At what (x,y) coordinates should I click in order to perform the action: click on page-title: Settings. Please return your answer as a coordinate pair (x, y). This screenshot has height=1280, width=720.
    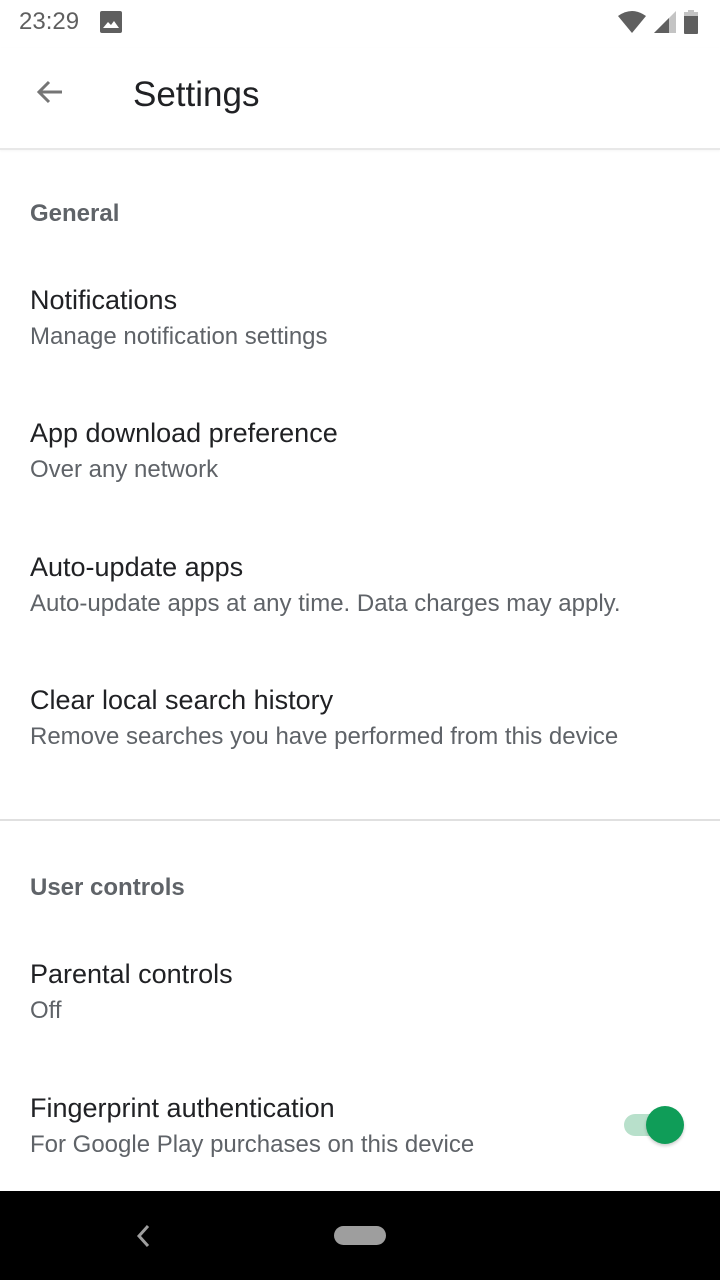
    Looking at the image, I should click on (196, 94).